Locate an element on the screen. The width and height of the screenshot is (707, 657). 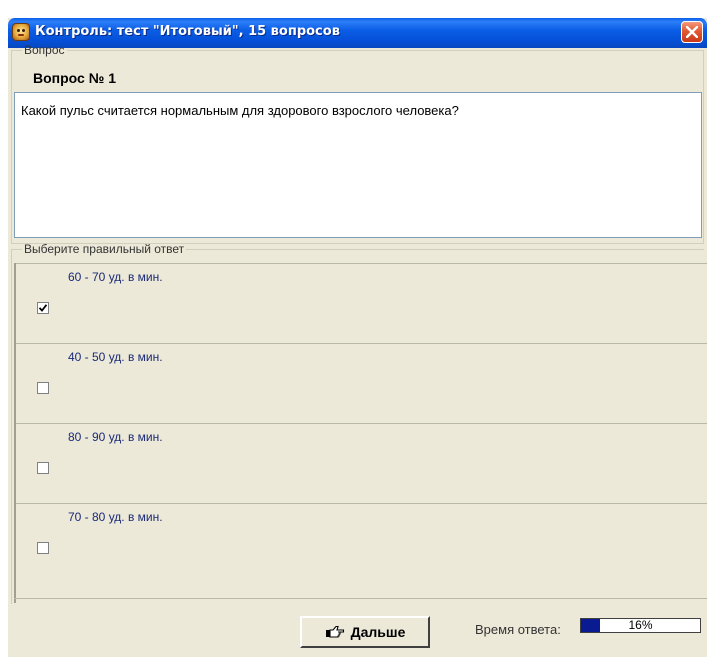
answer-option-3: 80 - 90 уд. в мин. is located at coordinates (360, 463).